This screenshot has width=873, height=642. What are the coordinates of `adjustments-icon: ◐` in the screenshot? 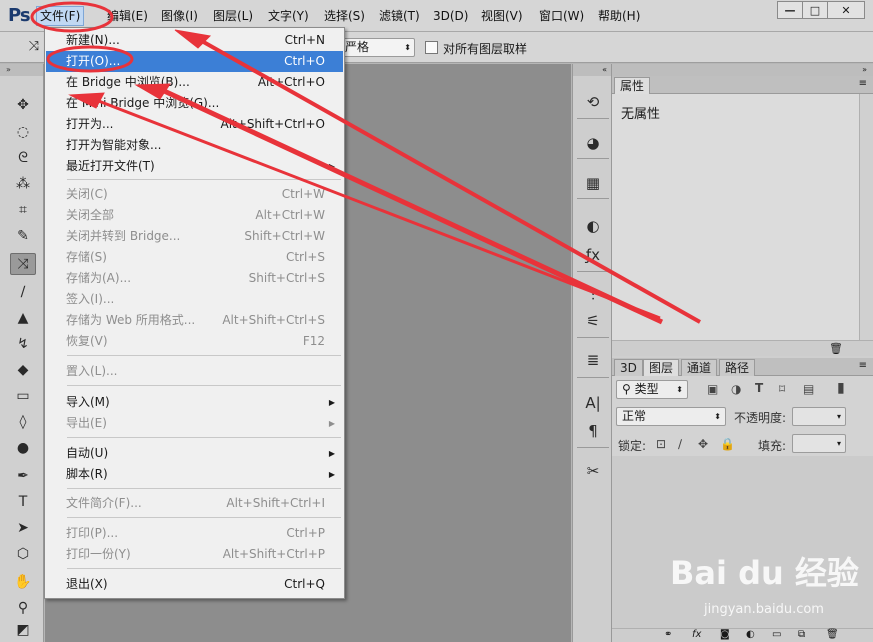 It's located at (593, 226).